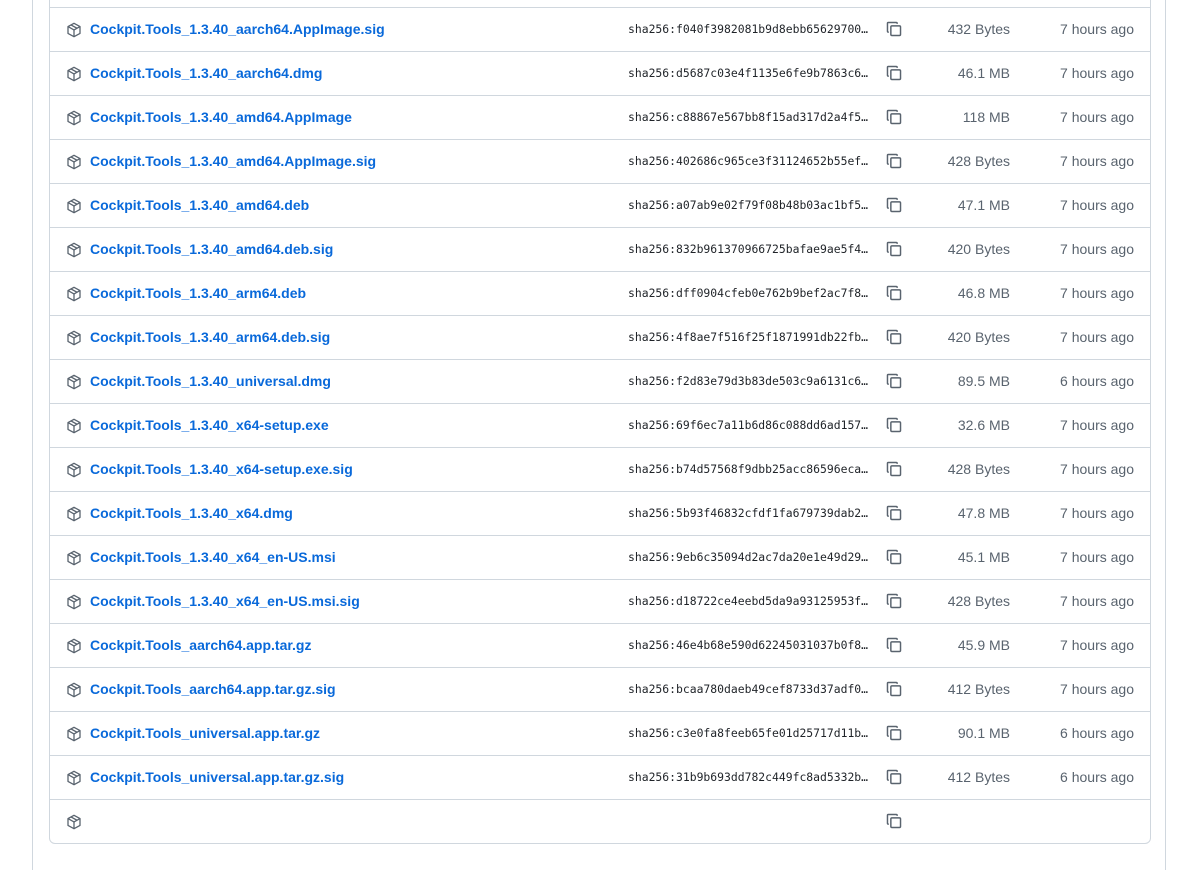  What do you see at coordinates (205, 733) in the screenshot?
I see `asset-download-link: Cockpit.Tools_universal.app.tar.gz` at bounding box center [205, 733].